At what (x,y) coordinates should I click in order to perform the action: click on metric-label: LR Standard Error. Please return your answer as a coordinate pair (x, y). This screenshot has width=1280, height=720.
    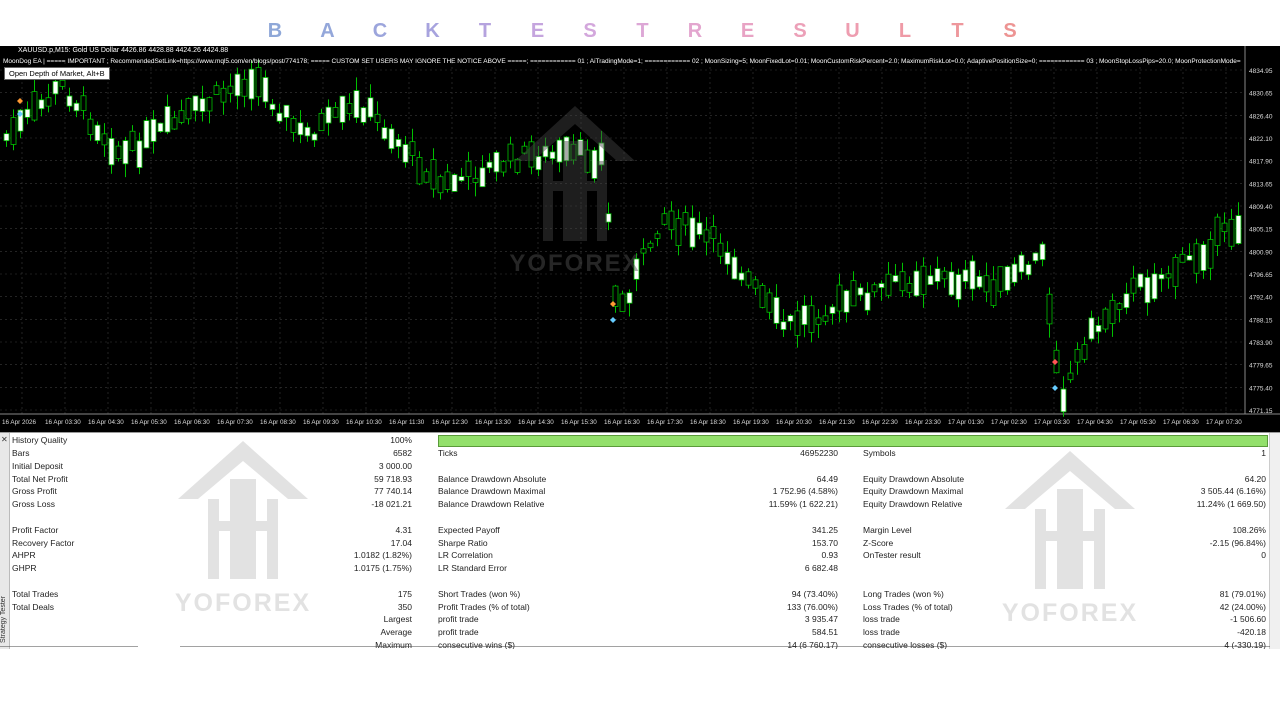
    Looking at the image, I should click on (472, 568).